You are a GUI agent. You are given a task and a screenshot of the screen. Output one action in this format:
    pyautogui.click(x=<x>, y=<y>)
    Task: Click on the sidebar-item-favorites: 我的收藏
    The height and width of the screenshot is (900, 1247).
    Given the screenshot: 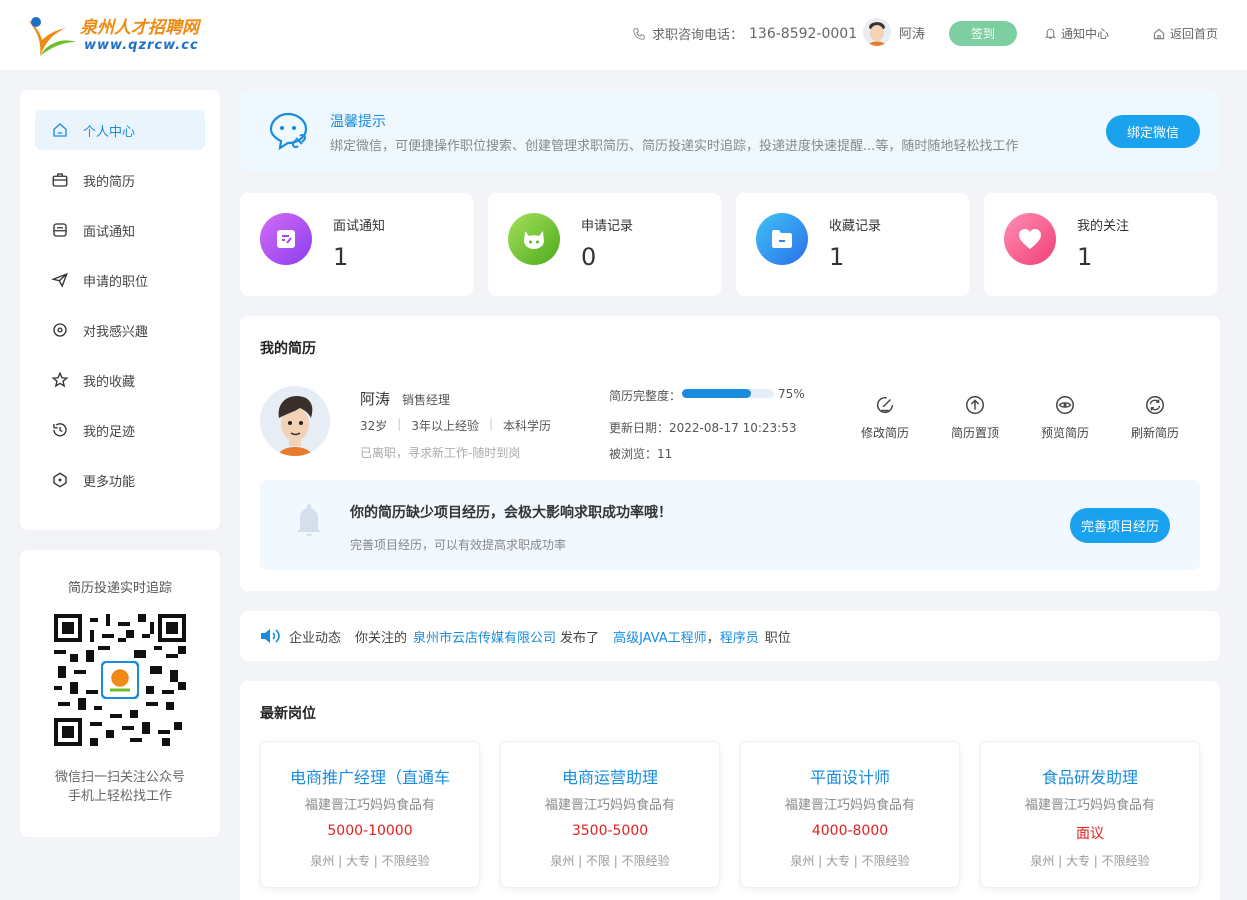 What is the action you would take?
    pyautogui.click(x=120, y=380)
    